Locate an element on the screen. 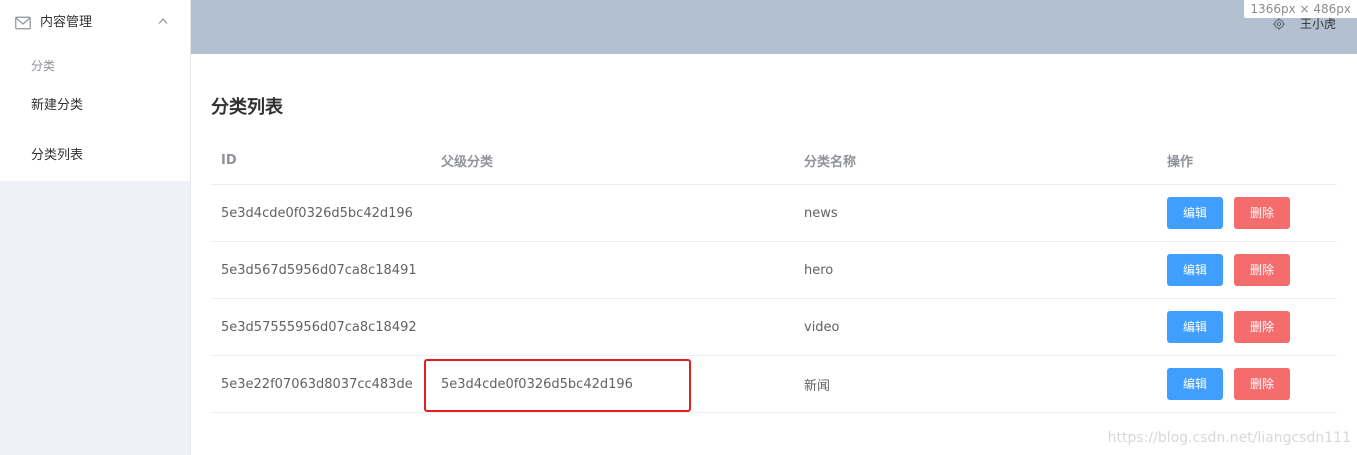 The width and height of the screenshot is (1357, 455). cell-name: news is located at coordinates (821, 213).